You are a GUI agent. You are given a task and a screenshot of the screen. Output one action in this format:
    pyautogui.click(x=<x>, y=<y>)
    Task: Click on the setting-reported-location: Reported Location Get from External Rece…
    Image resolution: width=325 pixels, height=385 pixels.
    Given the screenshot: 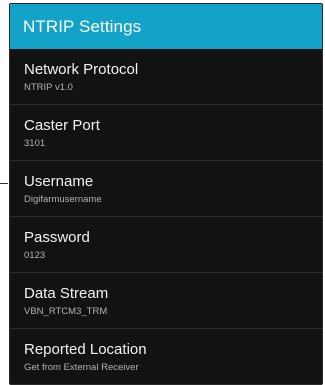 What is the action you would take?
    pyautogui.click(x=166, y=356)
    